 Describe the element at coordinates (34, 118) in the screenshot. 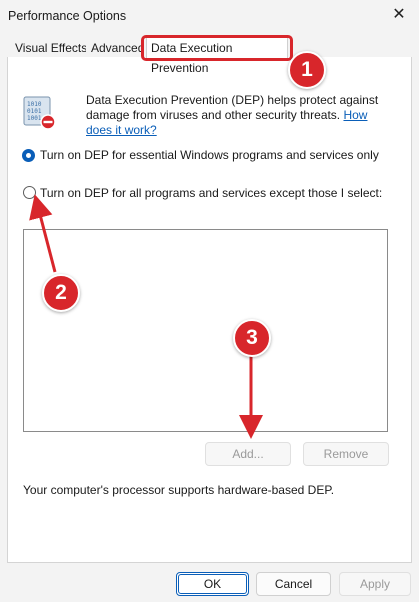

I see `svg-text: 1001` at that location.